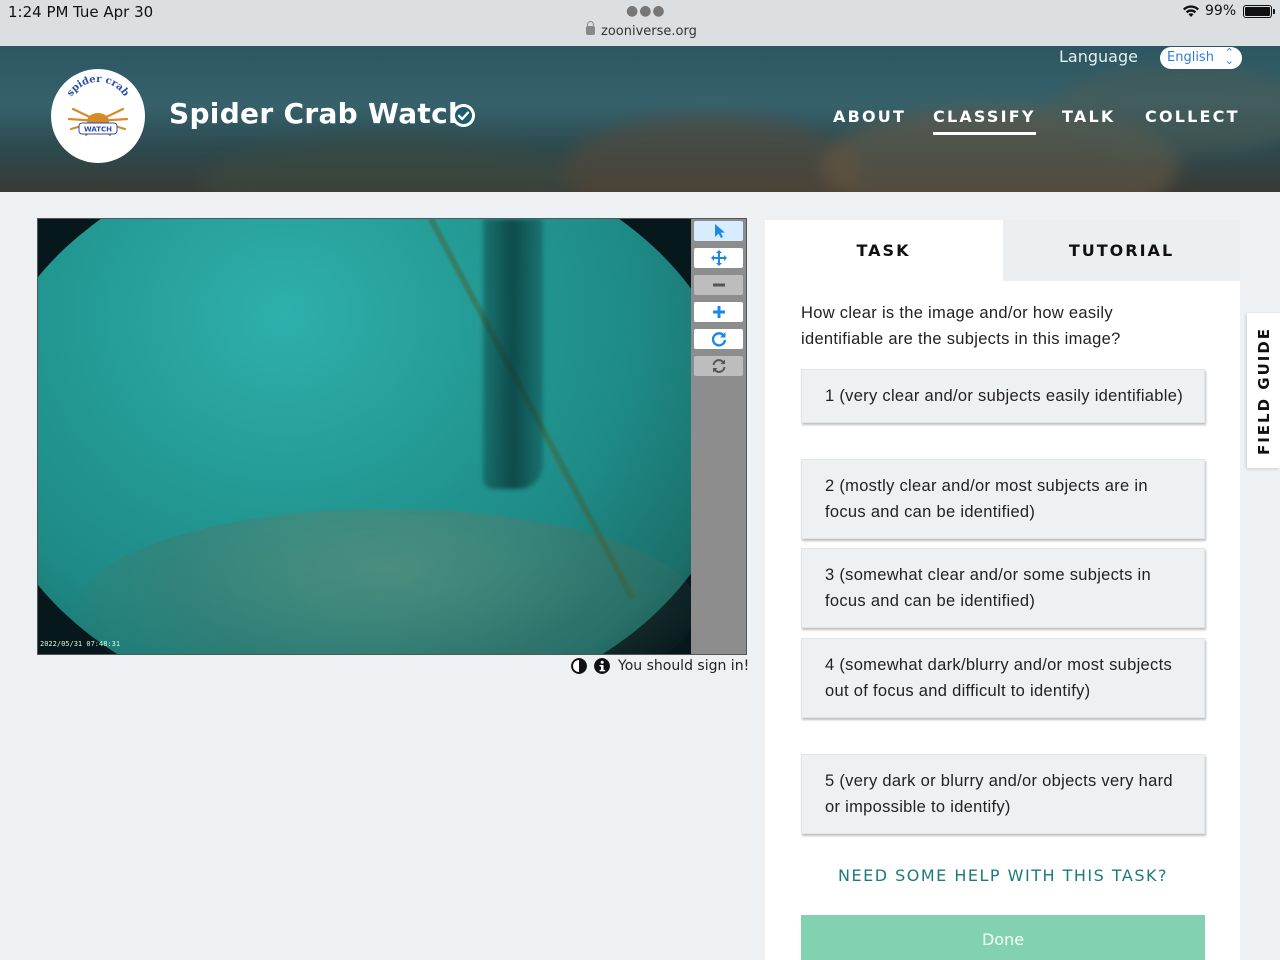 The width and height of the screenshot is (1280, 960). Describe the element at coordinates (1259, 11) in the screenshot. I see `battery-icon` at that location.